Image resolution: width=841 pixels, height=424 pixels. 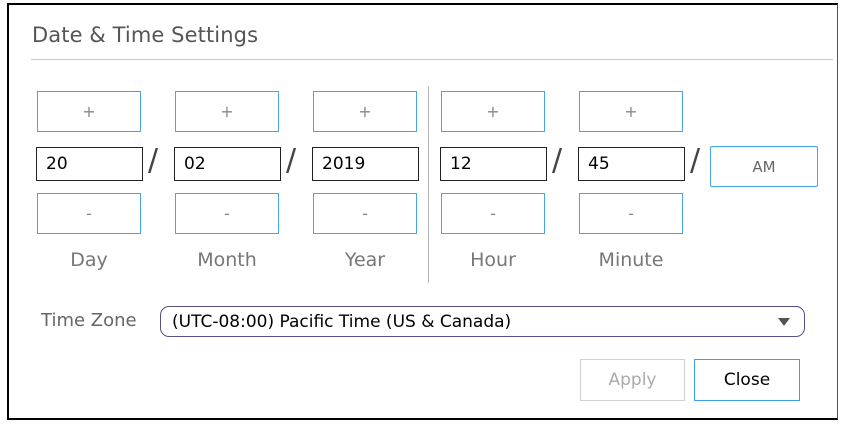 What do you see at coordinates (493, 164) in the screenshot?
I see `hour-field: 12` at bounding box center [493, 164].